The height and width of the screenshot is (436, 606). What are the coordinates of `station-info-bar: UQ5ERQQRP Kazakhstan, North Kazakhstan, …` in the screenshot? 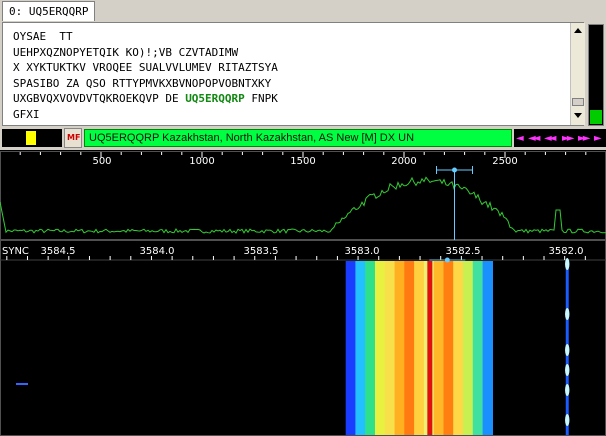 It's located at (298, 138).